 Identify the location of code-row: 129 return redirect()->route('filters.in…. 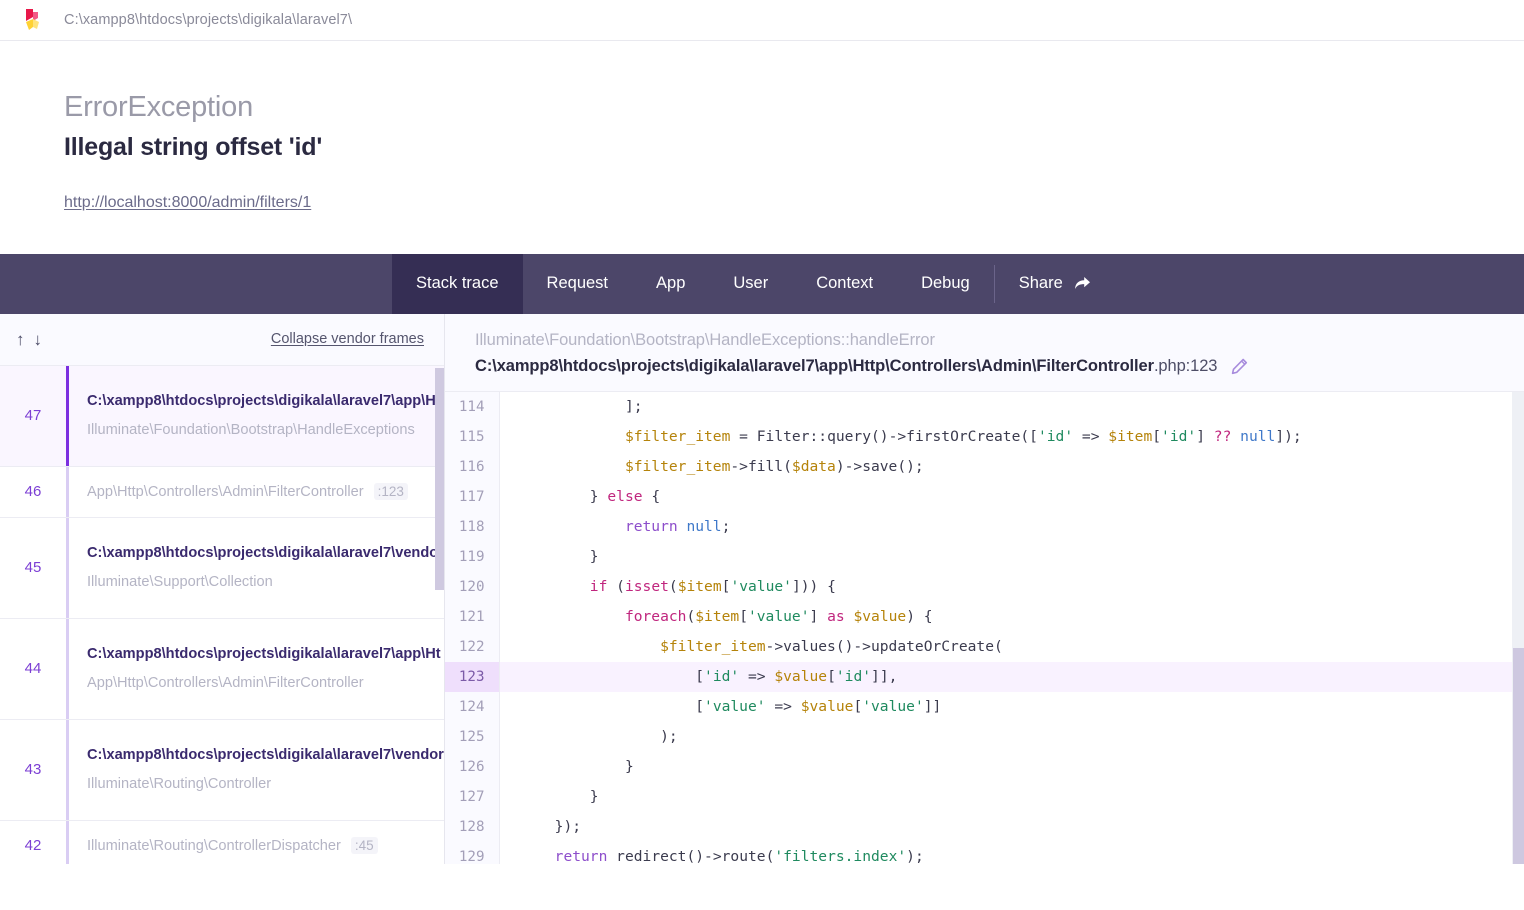
(984, 852).